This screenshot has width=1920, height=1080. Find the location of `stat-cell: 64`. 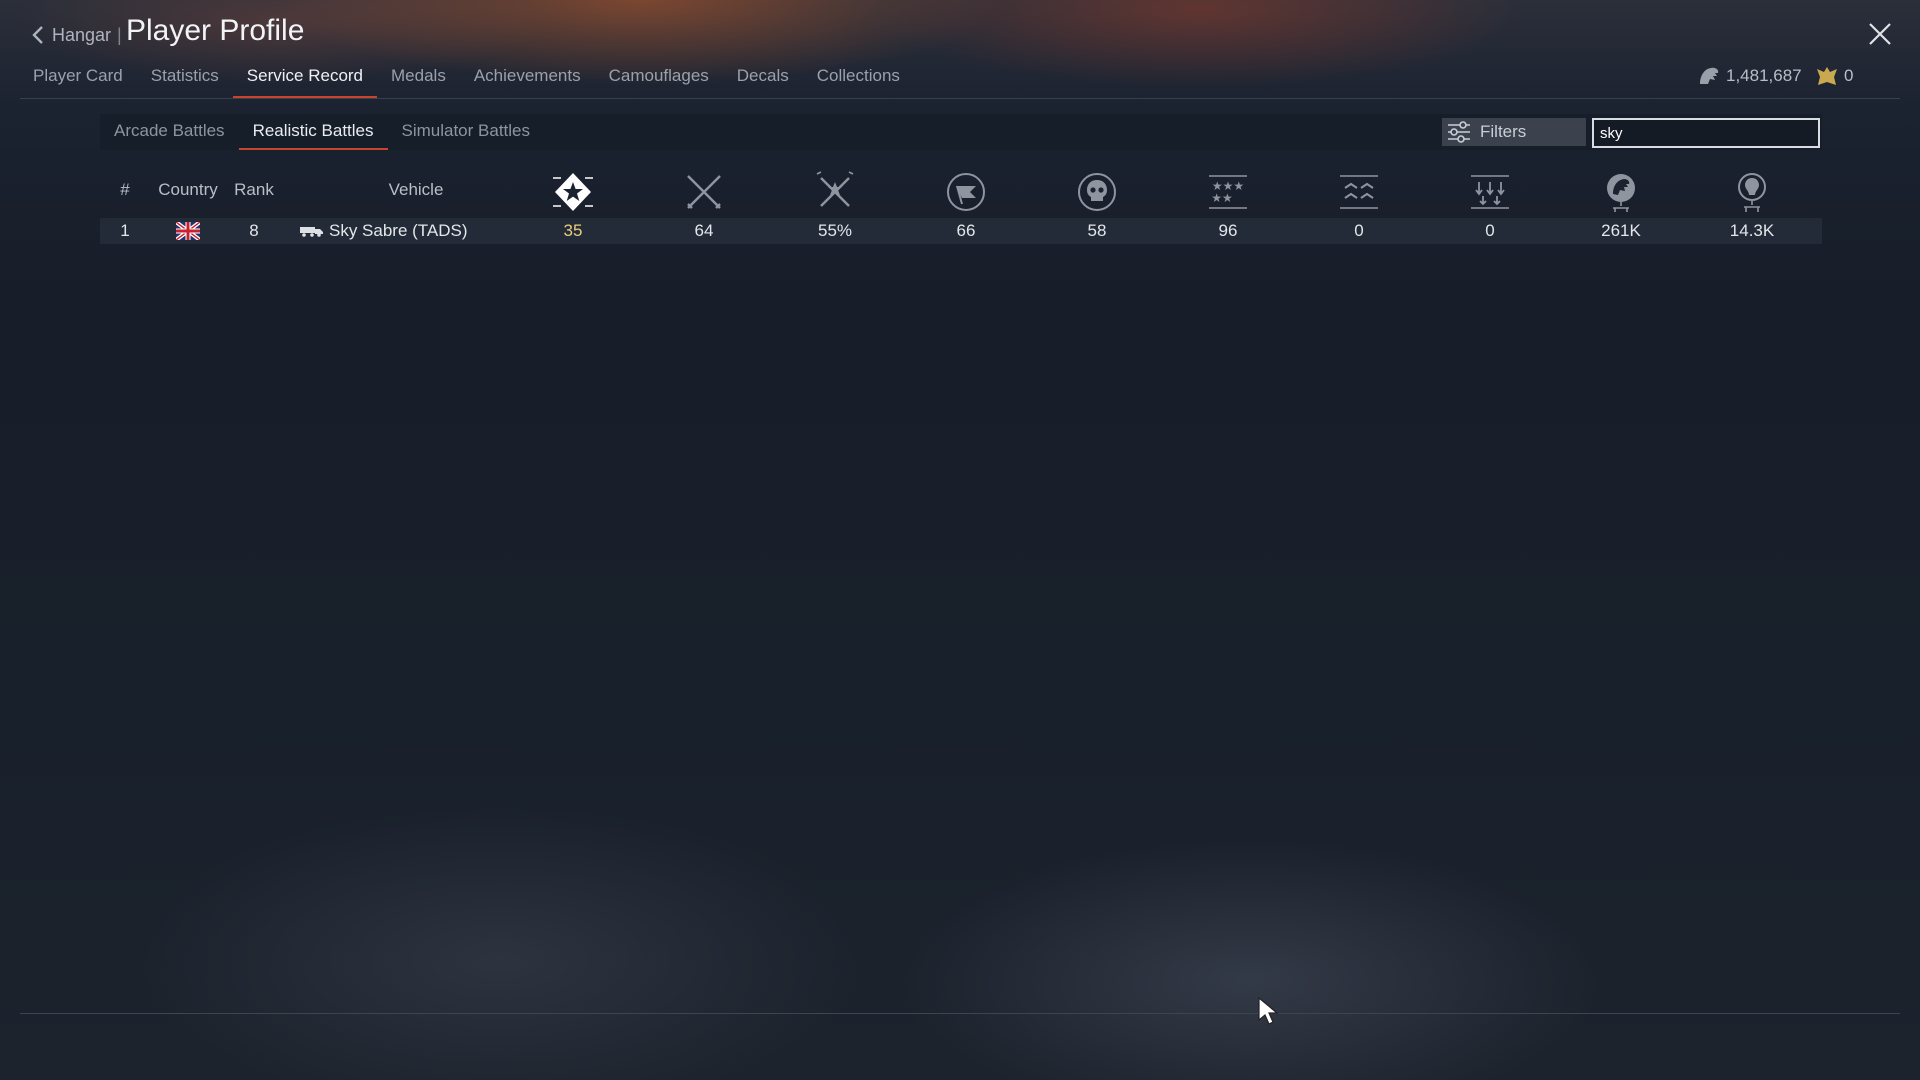

stat-cell: 64 is located at coordinates (704, 230).